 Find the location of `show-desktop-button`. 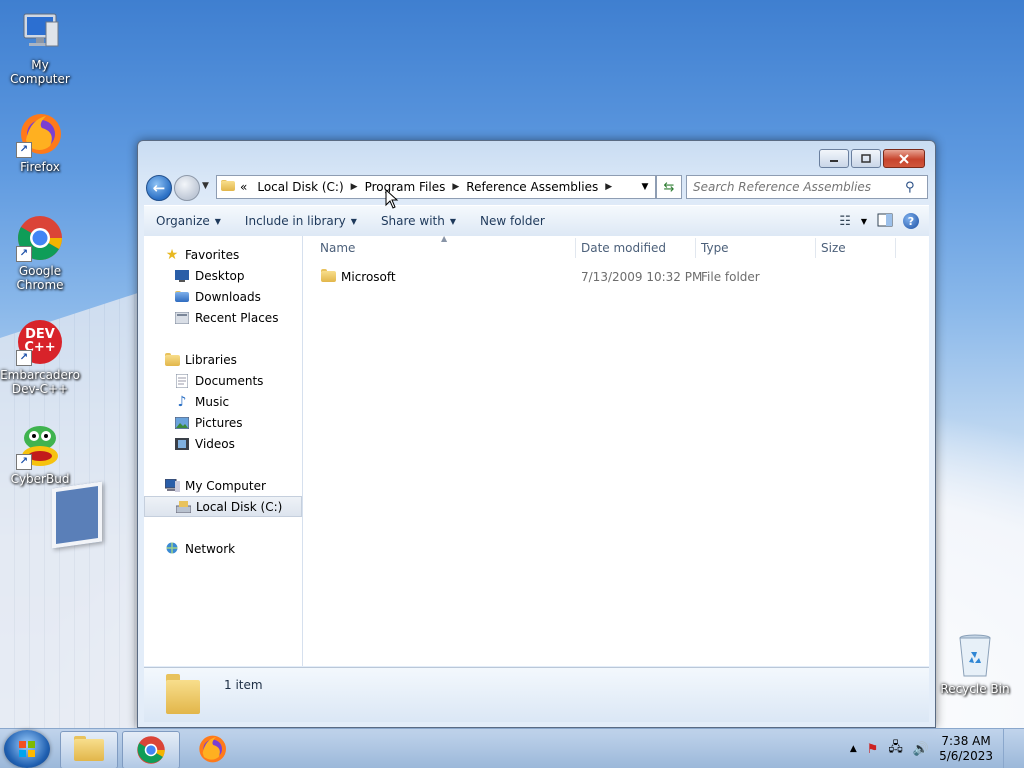

show-desktop-button is located at coordinates (1009, 748).